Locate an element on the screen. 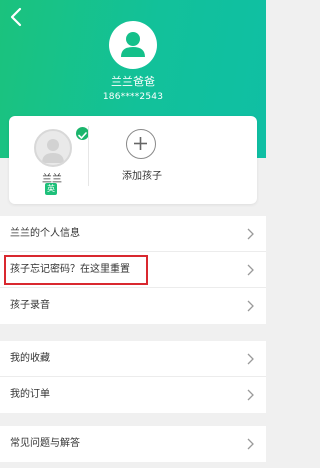  menu-item-child-recording: 孩子录音 is located at coordinates (133, 306).